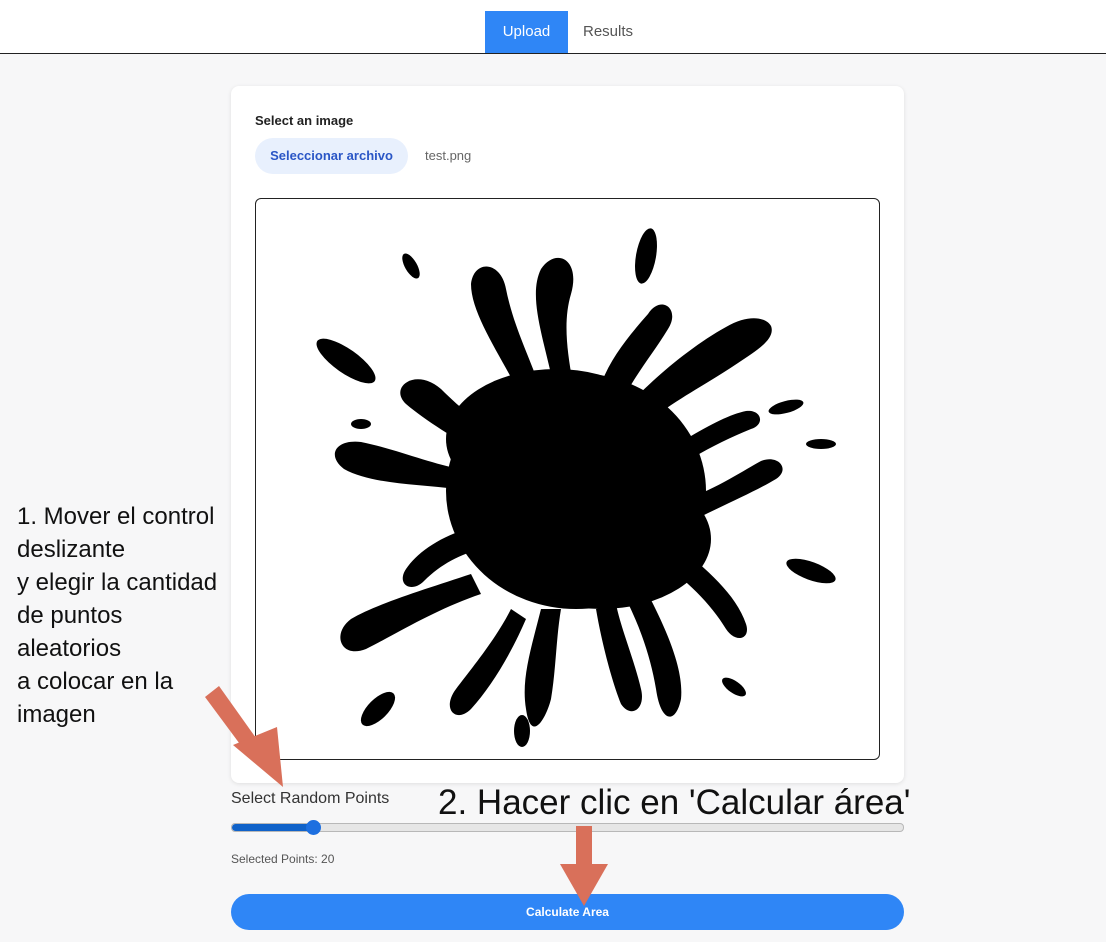 The height and width of the screenshot is (942, 1106). Describe the element at coordinates (526, 32) in the screenshot. I see `tab-upload: Upload` at that location.